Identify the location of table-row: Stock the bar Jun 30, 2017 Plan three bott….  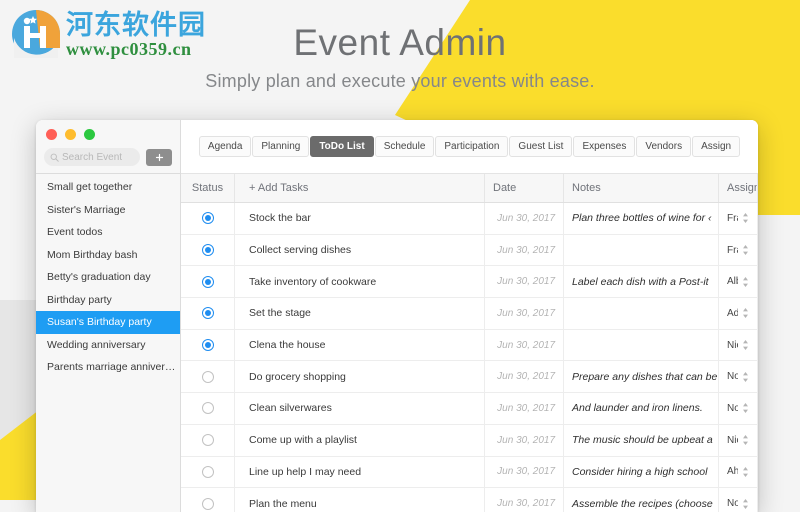
(469, 219).